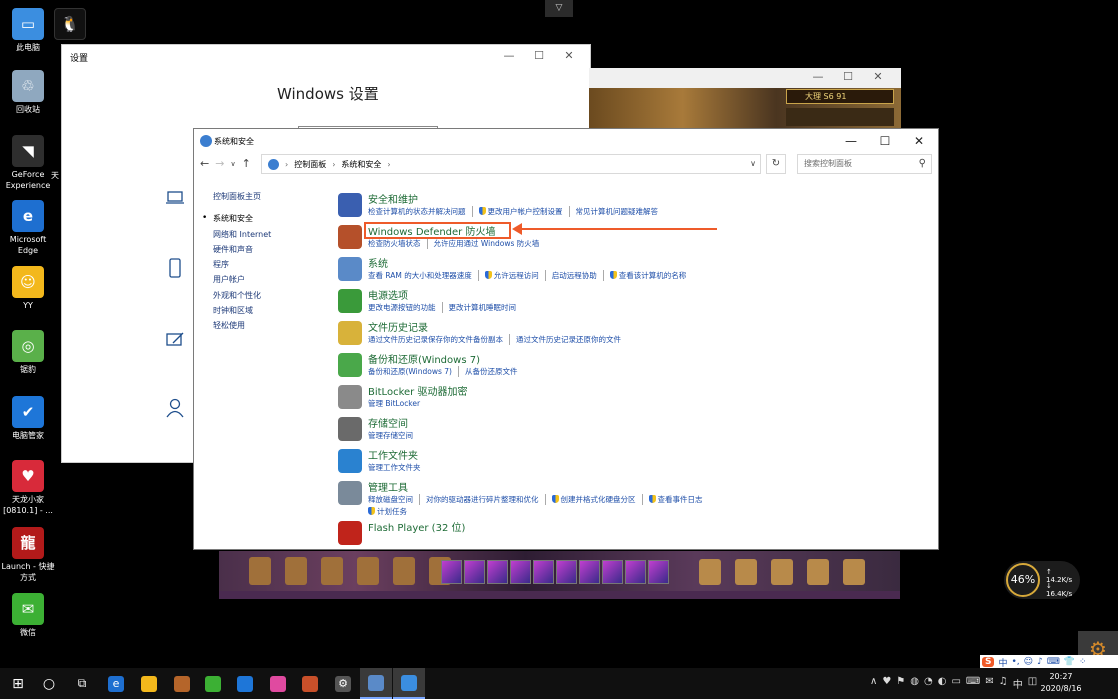  Describe the element at coordinates (511, 164) in the screenshot. I see `address-bar: › 控制面板 › 系统和安全 › ∨` at that location.